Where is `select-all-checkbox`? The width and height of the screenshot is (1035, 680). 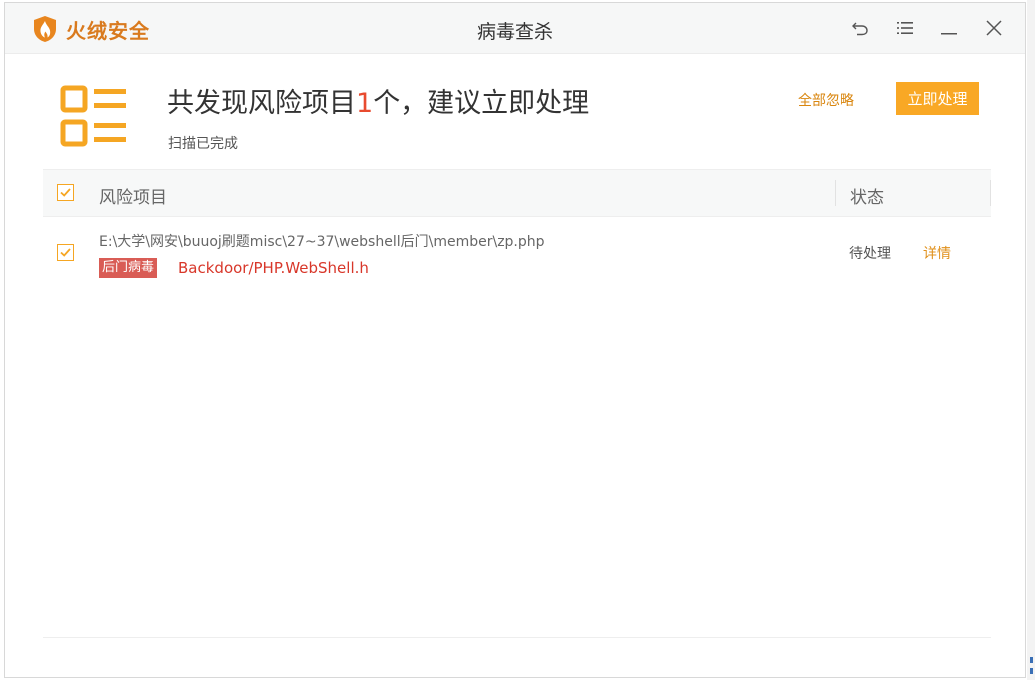
select-all-checkbox is located at coordinates (65, 192).